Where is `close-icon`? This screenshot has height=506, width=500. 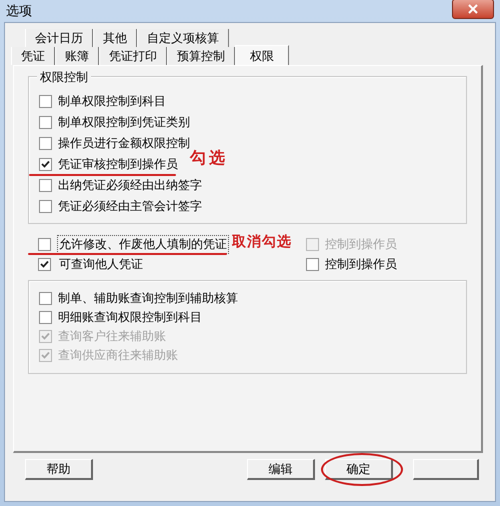
close-icon is located at coordinates (473, 9).